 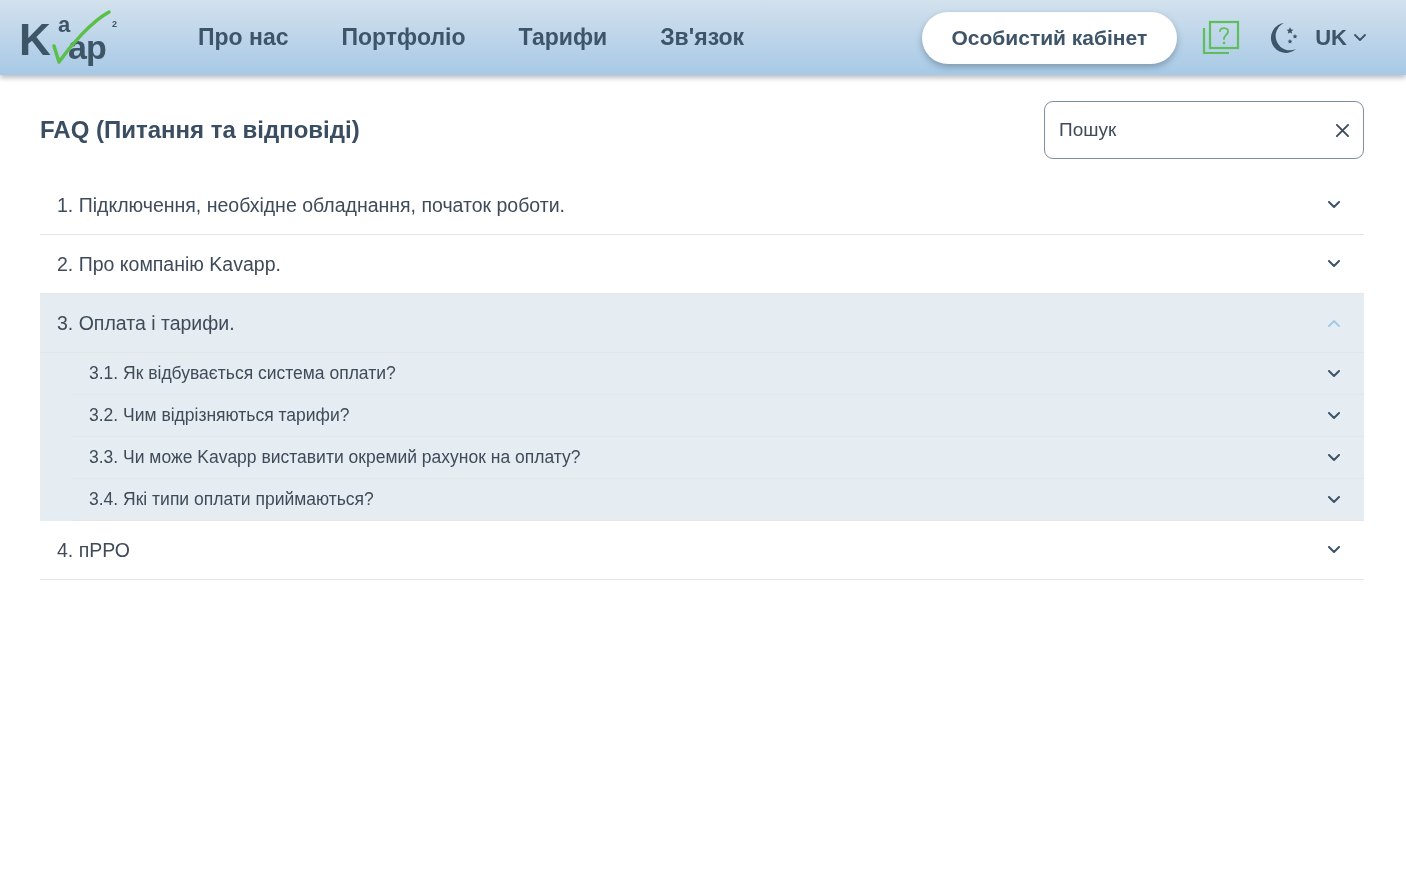 What do you see at coordinates (718, 458) in the screenshot?
I see `faq-subquestion: 3.3. Чи може Kavapp виставити окремий рахунок на оплату?` at bounding box center [718, 458].